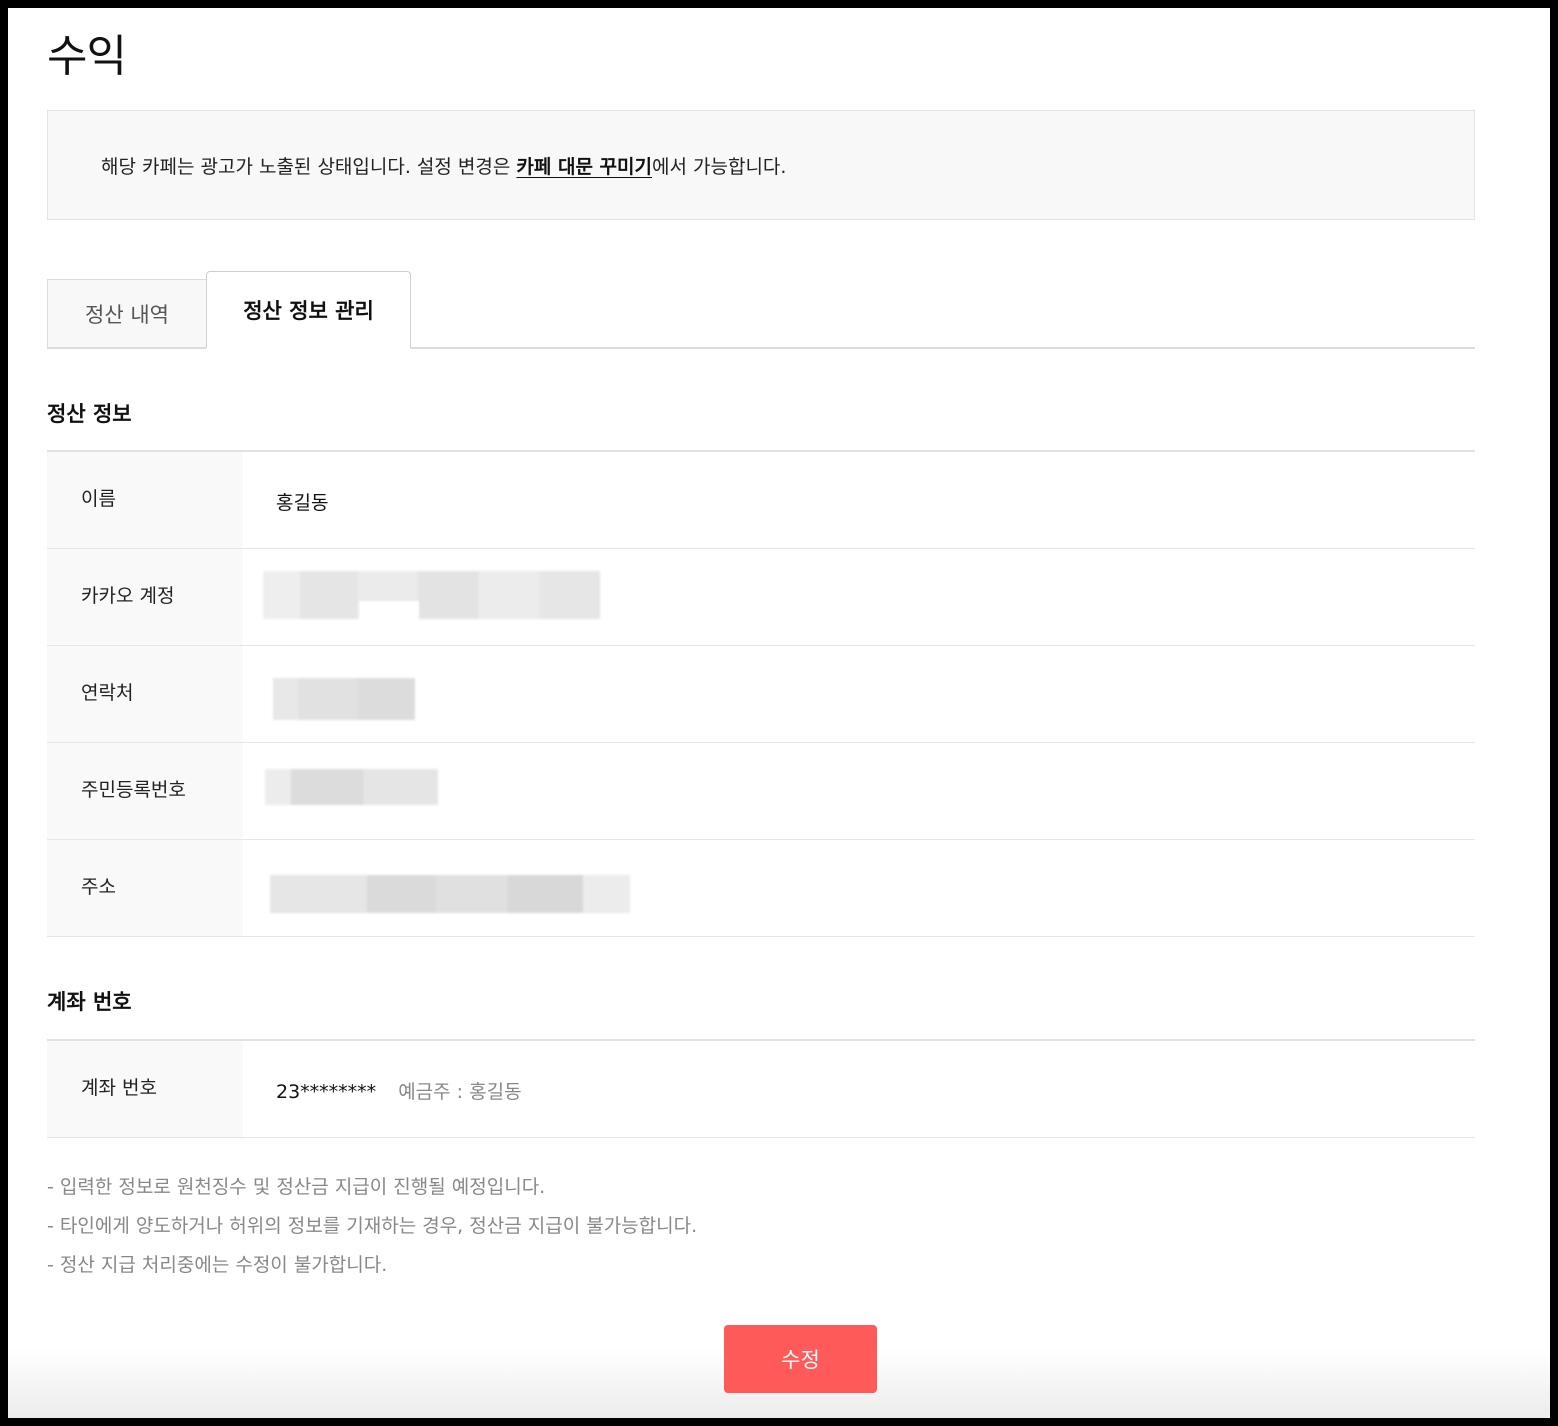 This screenshot has width=1558, height=1426. What do you see at coordinates (351, 787) in the screenshot?
I see `redacted-resident-number` at bounding box center [351, 787].